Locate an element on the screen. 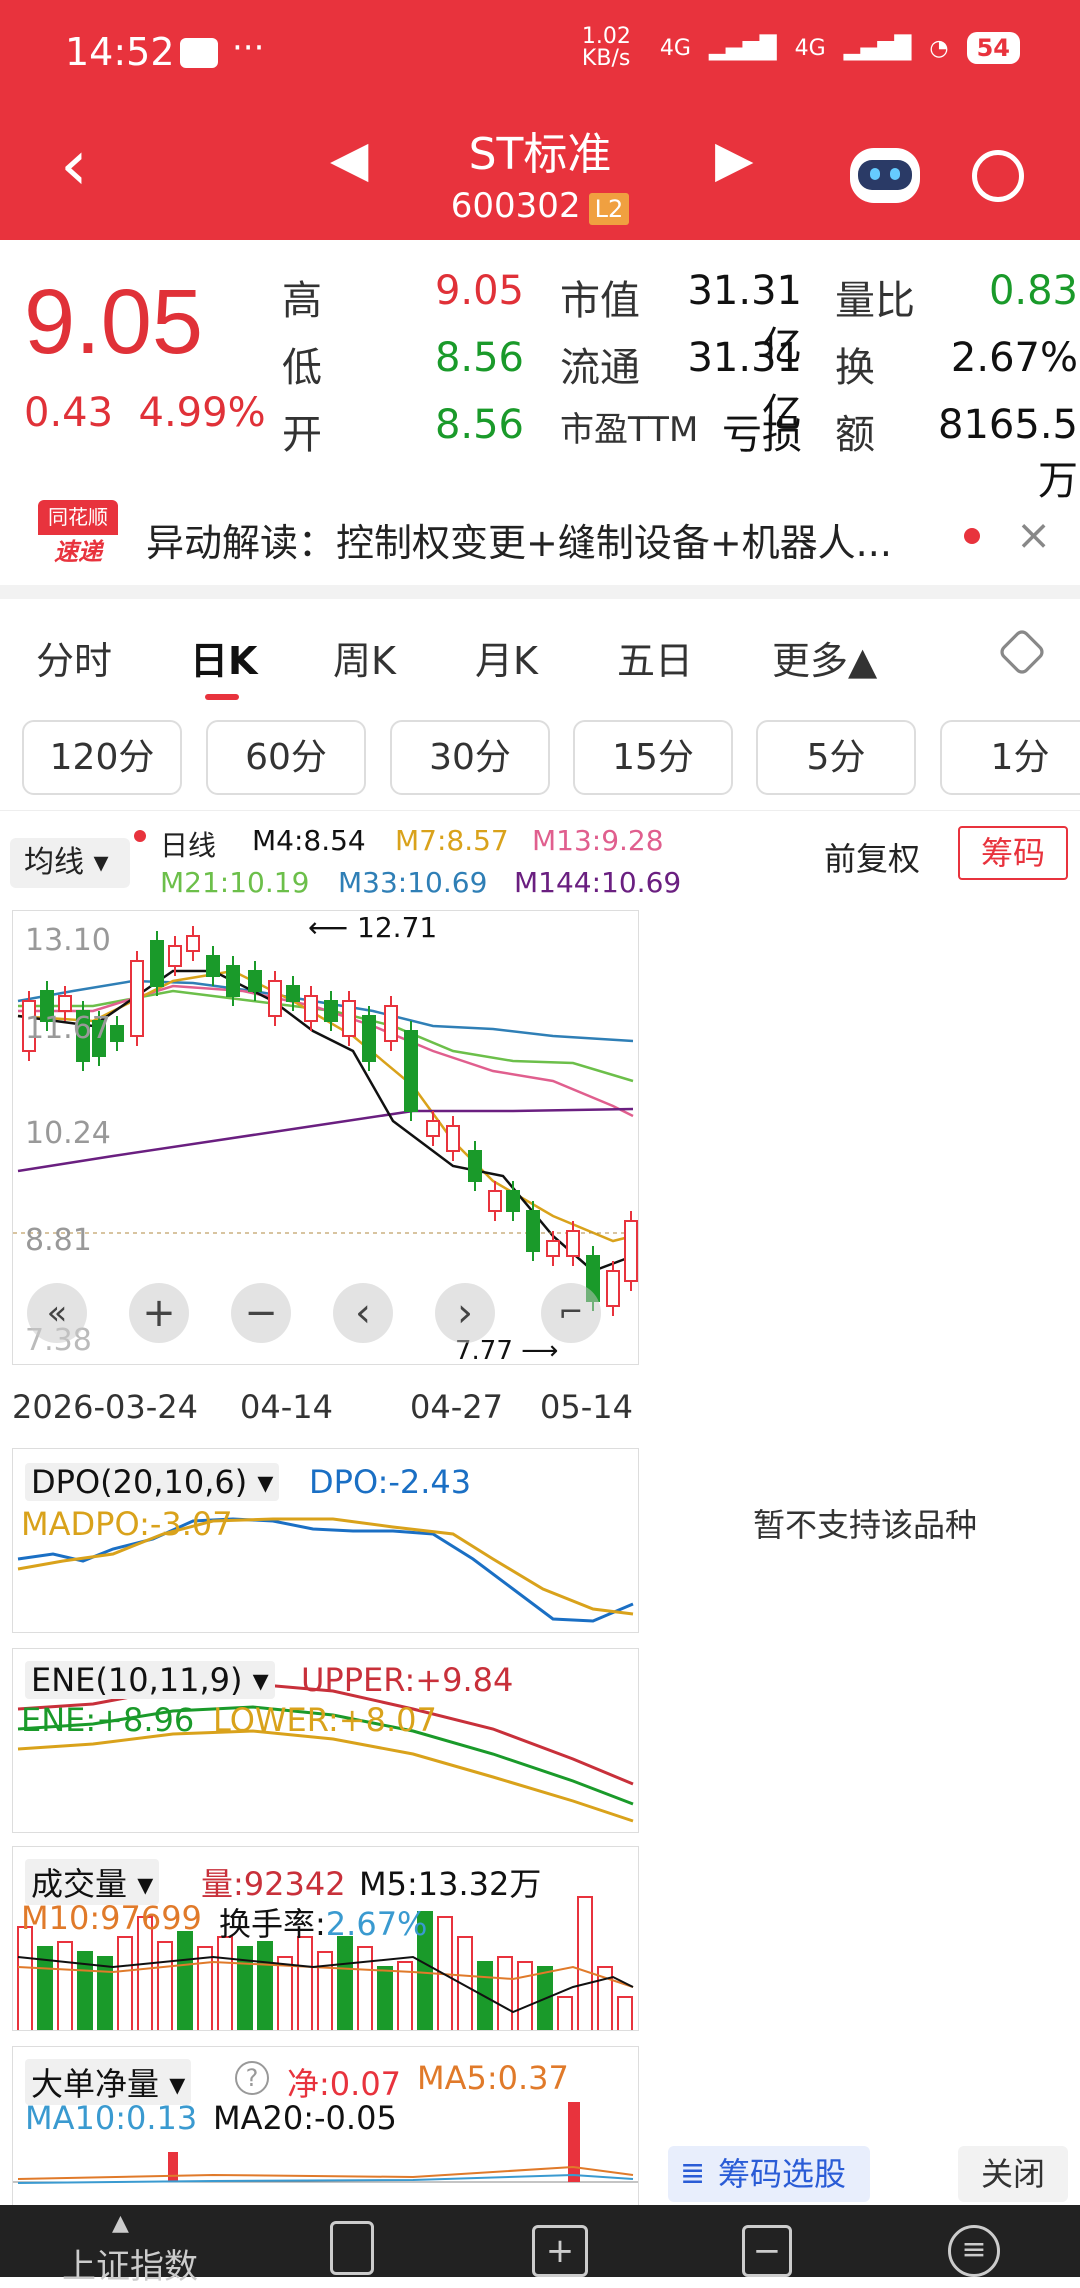 The height and width of the screenshot is (2288, 1080). chip-pick-button: ≣ 筹码选股 is located at coordinates (769, 2174).